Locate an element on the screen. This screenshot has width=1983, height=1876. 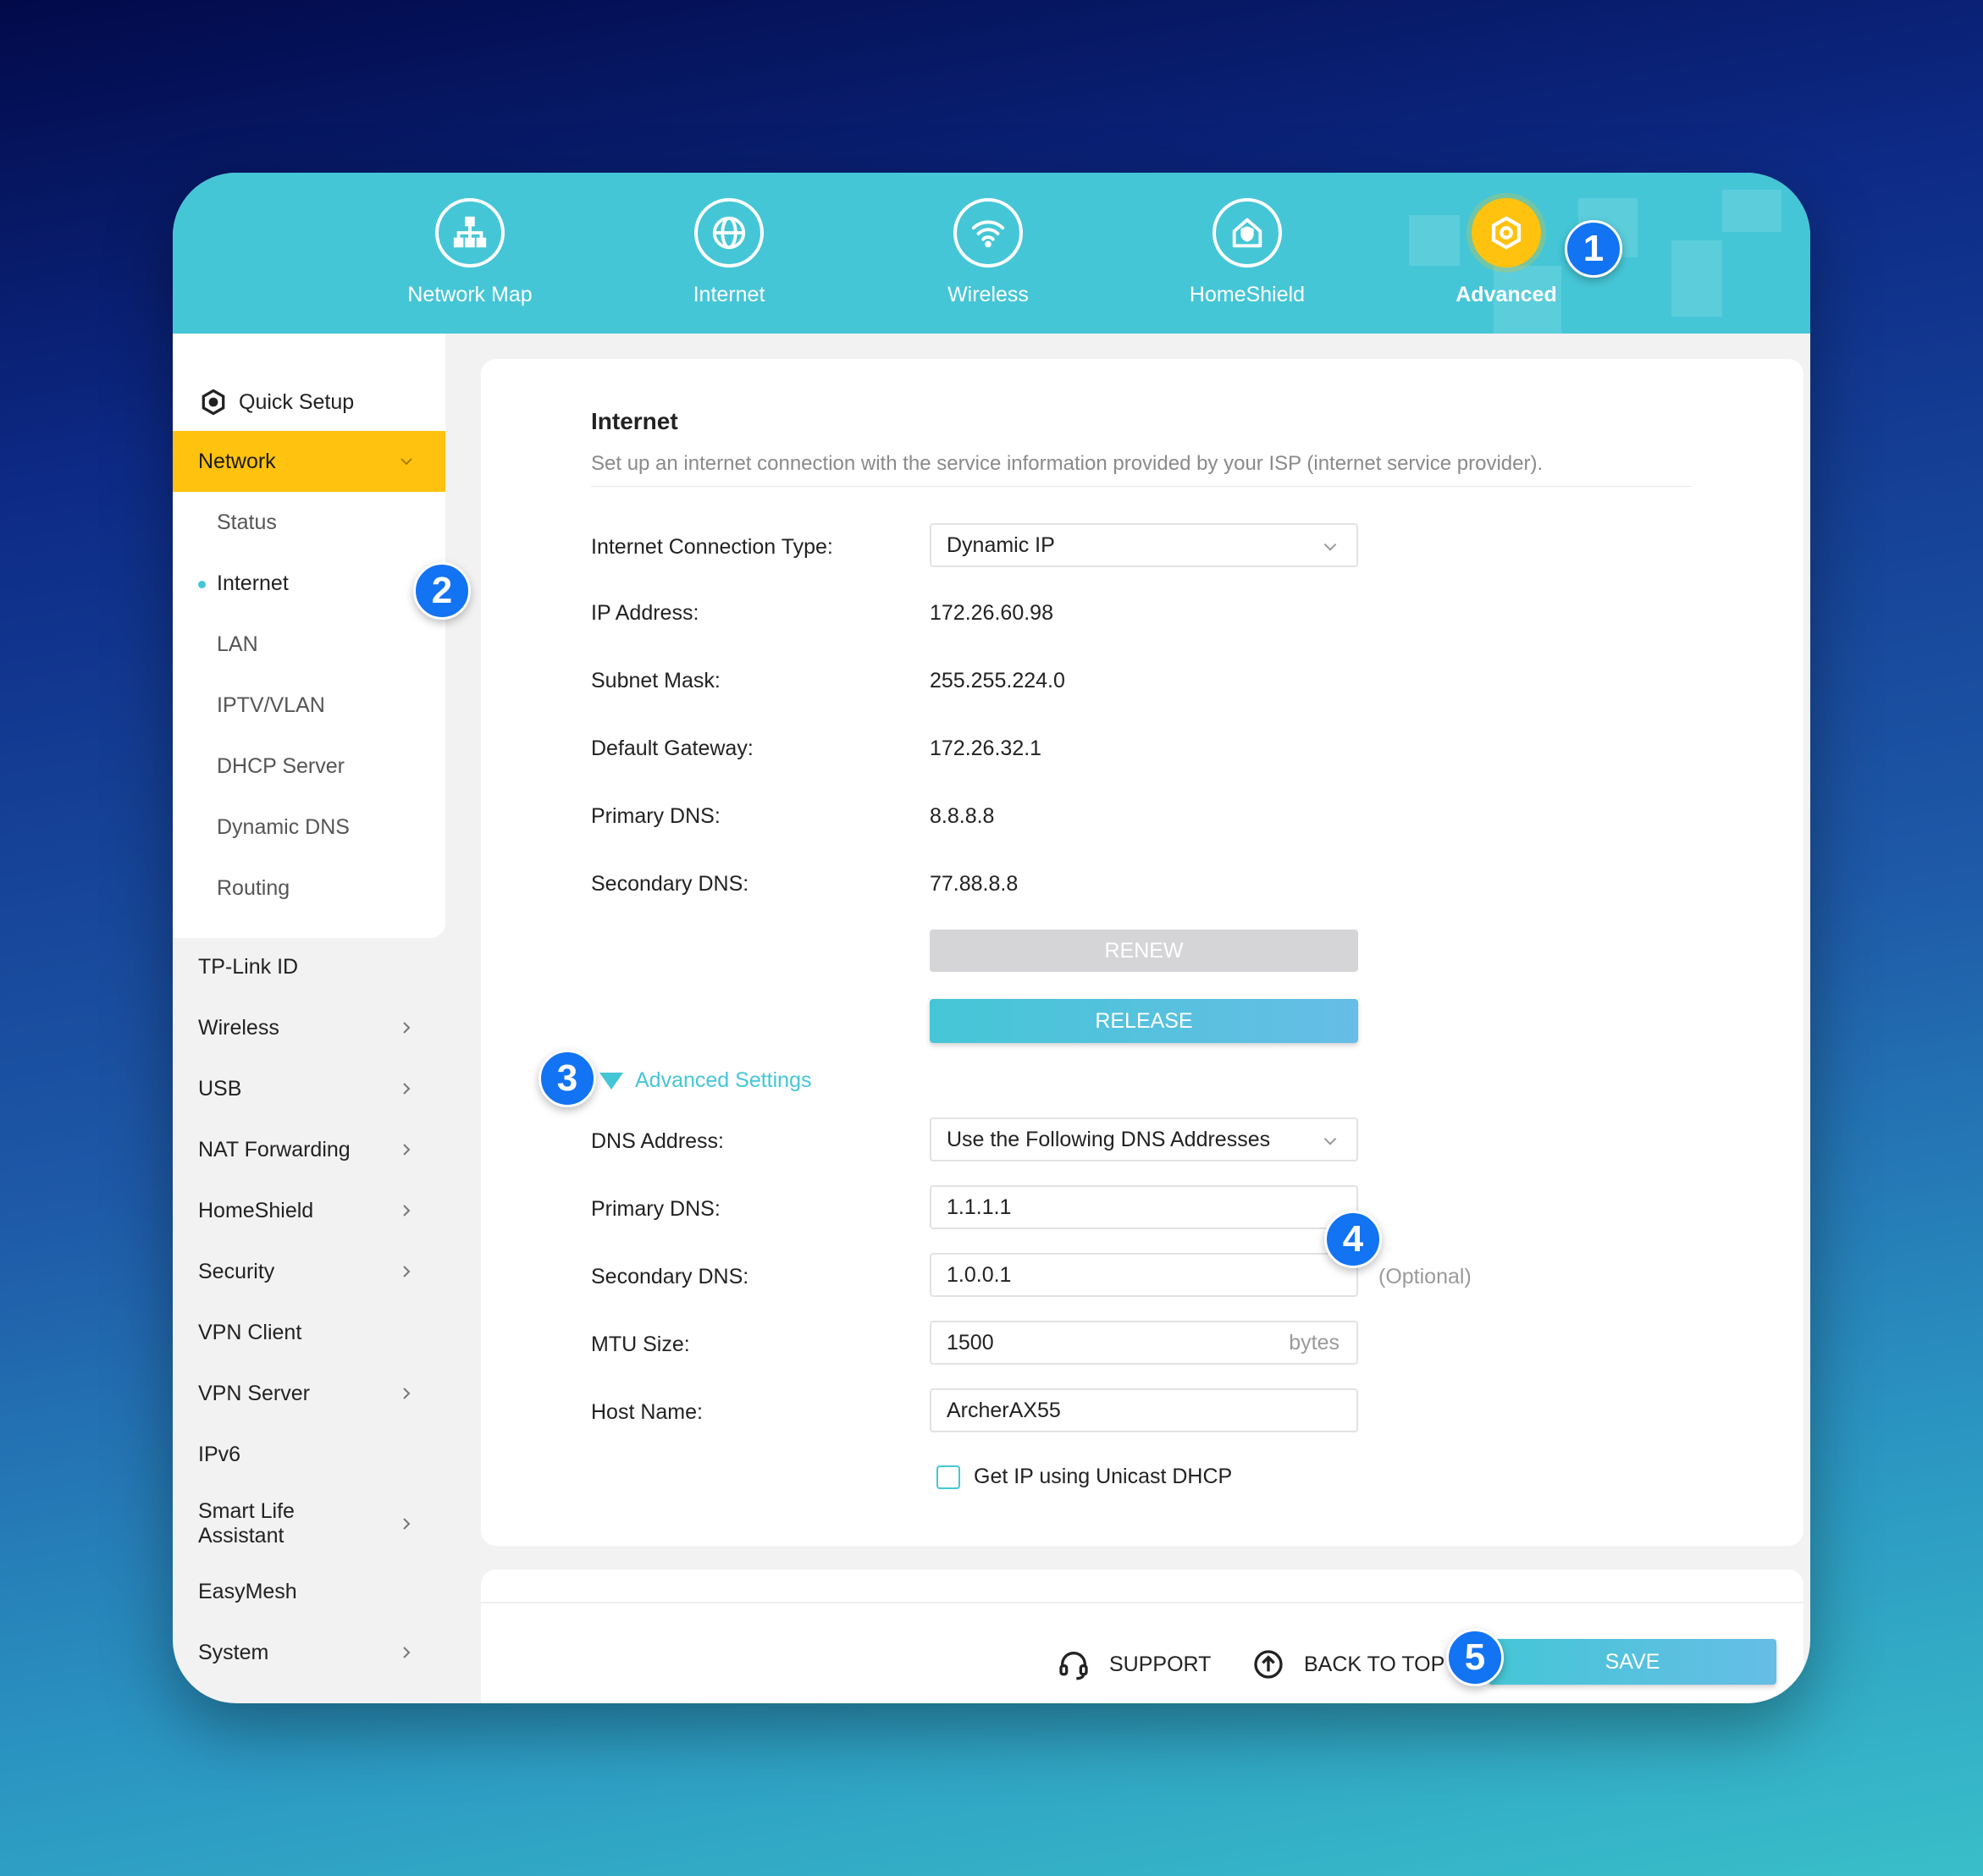
advanced-settings-label: Advanced Settings is located at coordinates (723, 1080).